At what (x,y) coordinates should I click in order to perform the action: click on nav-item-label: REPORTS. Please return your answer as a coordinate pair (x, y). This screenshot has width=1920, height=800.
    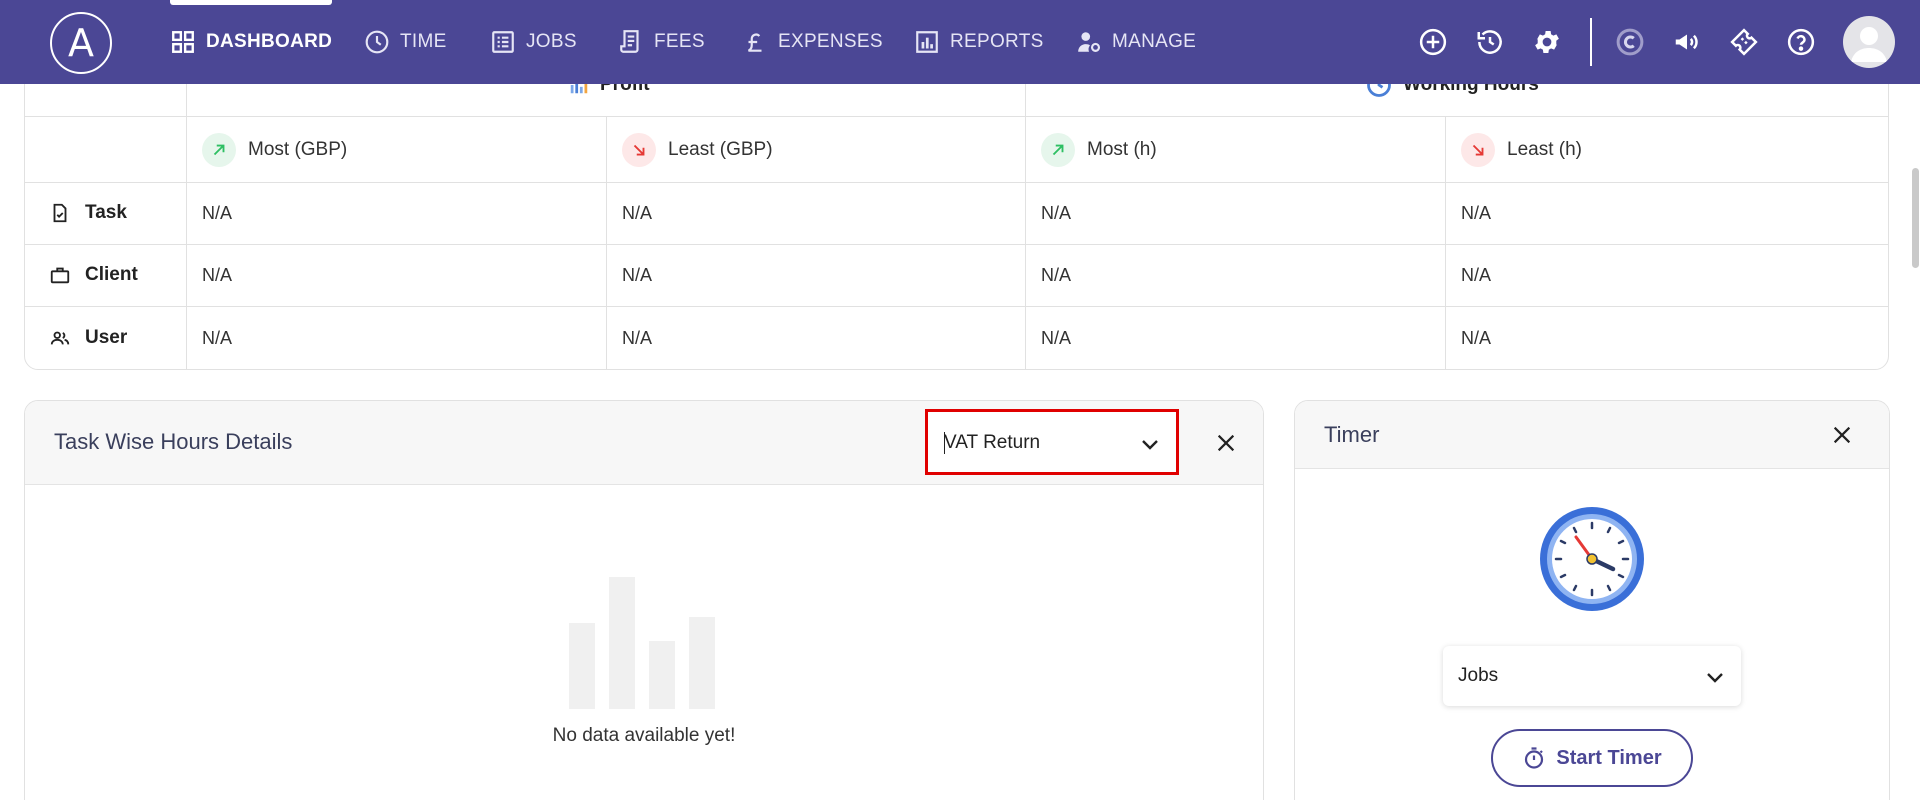
    Looking at the image, I should click on (997, 41).